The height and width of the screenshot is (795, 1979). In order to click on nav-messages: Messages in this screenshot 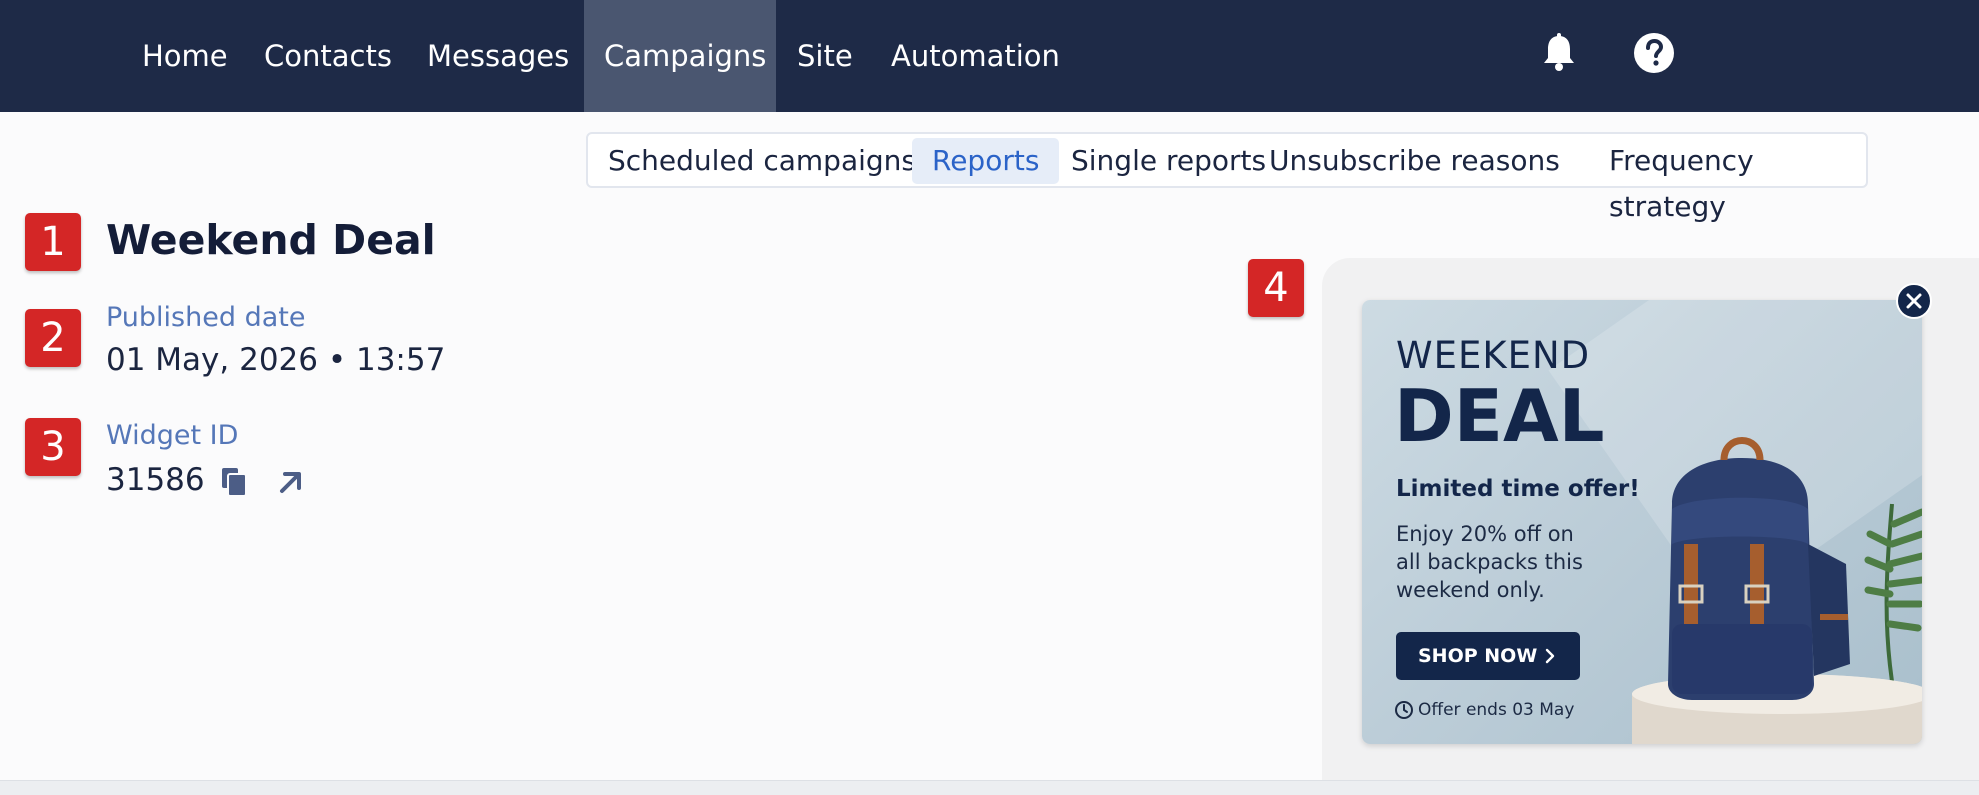, I will do `click(498, 56)`.